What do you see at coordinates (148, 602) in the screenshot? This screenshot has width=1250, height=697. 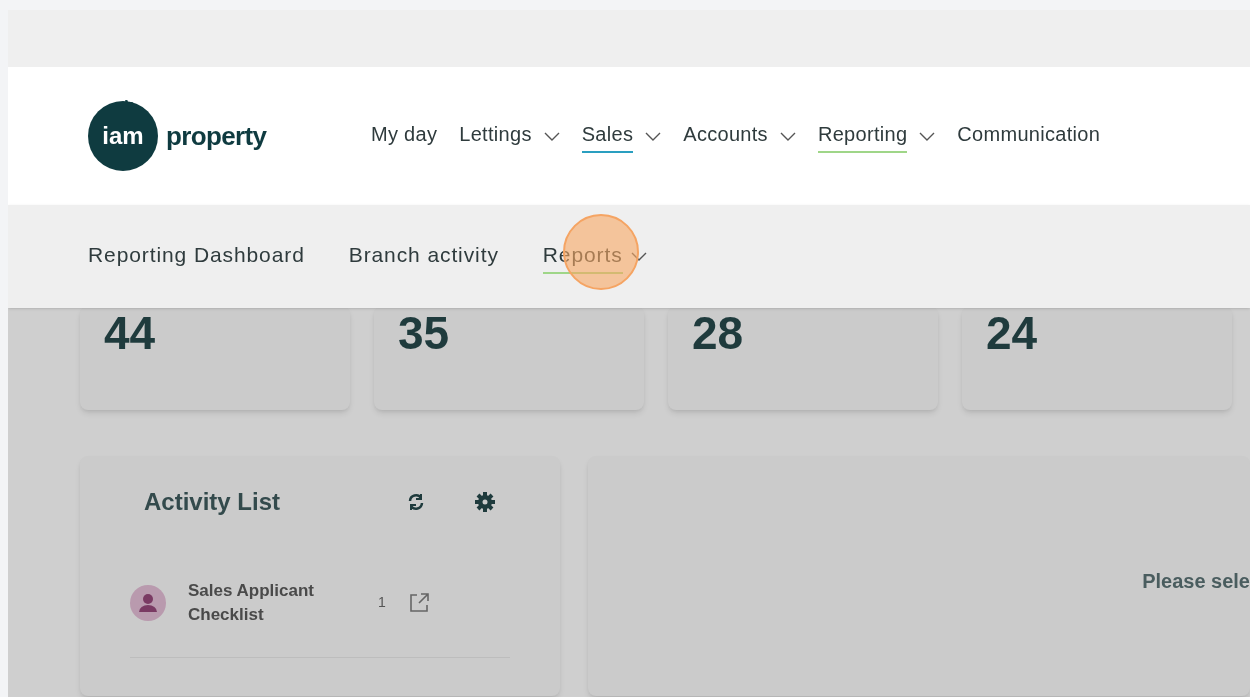 I see `person-avatar-icon` at bounding box center [148, 602].